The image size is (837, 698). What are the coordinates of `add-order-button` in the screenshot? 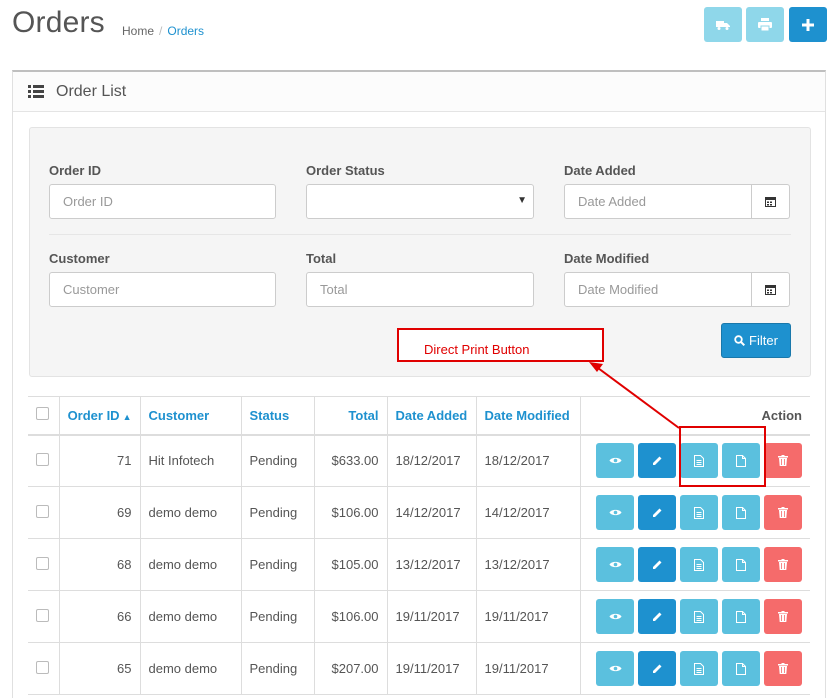 It's located at (808, 24).